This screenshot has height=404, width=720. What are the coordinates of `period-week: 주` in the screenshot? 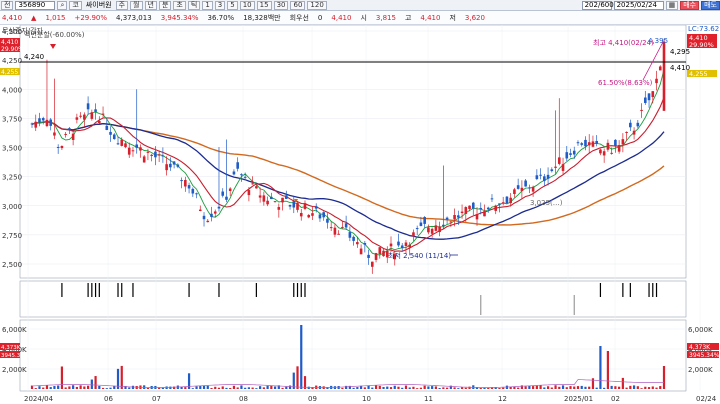 It's located at (122, 5).